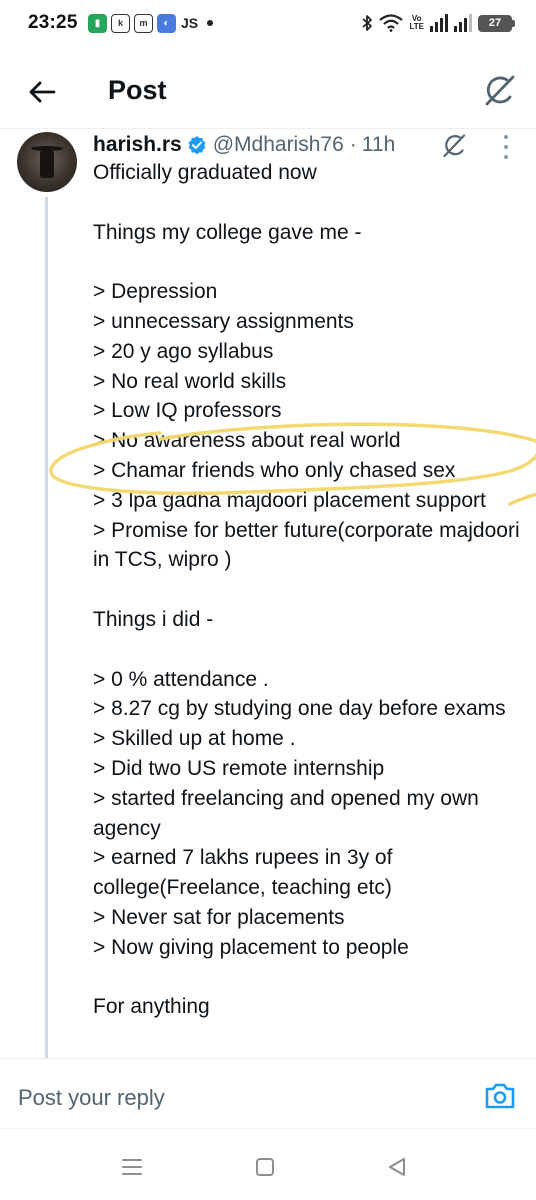  I want to click on recents-button, so click(132, 1167).